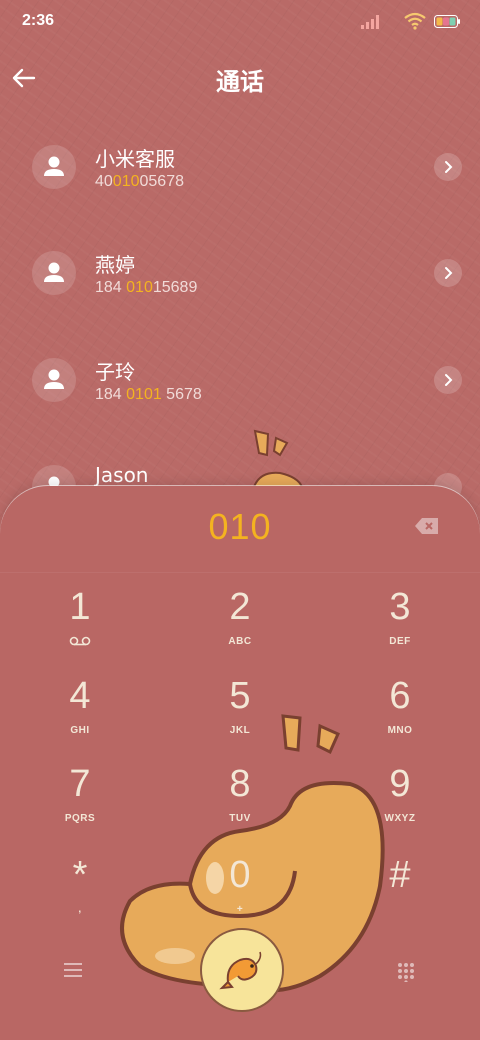  Describe the element at coordinates (400, 730) in the screenshot. I see `key-letters: MNO` at that location.